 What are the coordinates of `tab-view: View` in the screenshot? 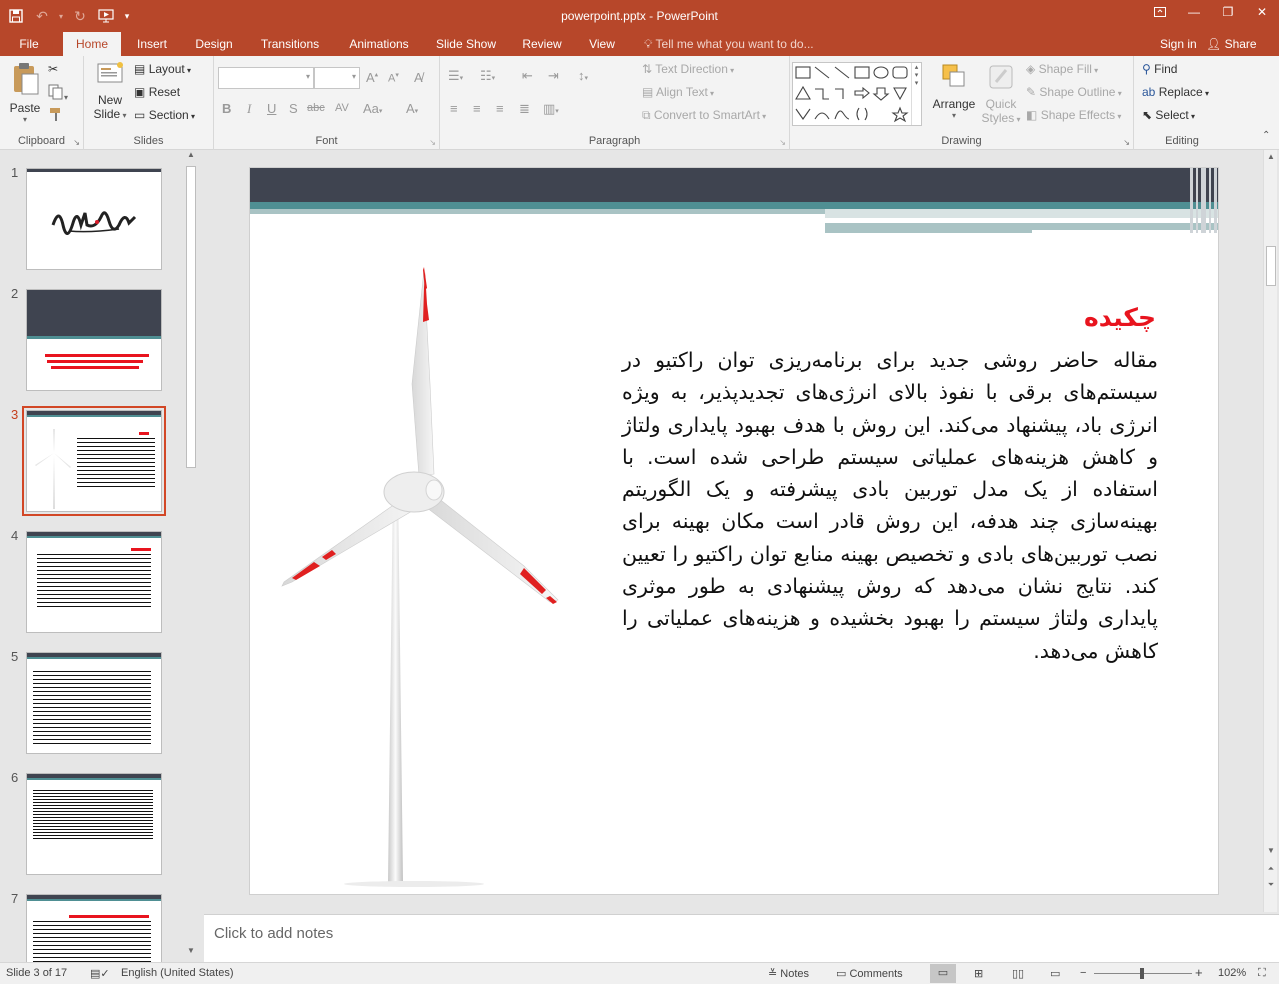 It's located at (602, 44).